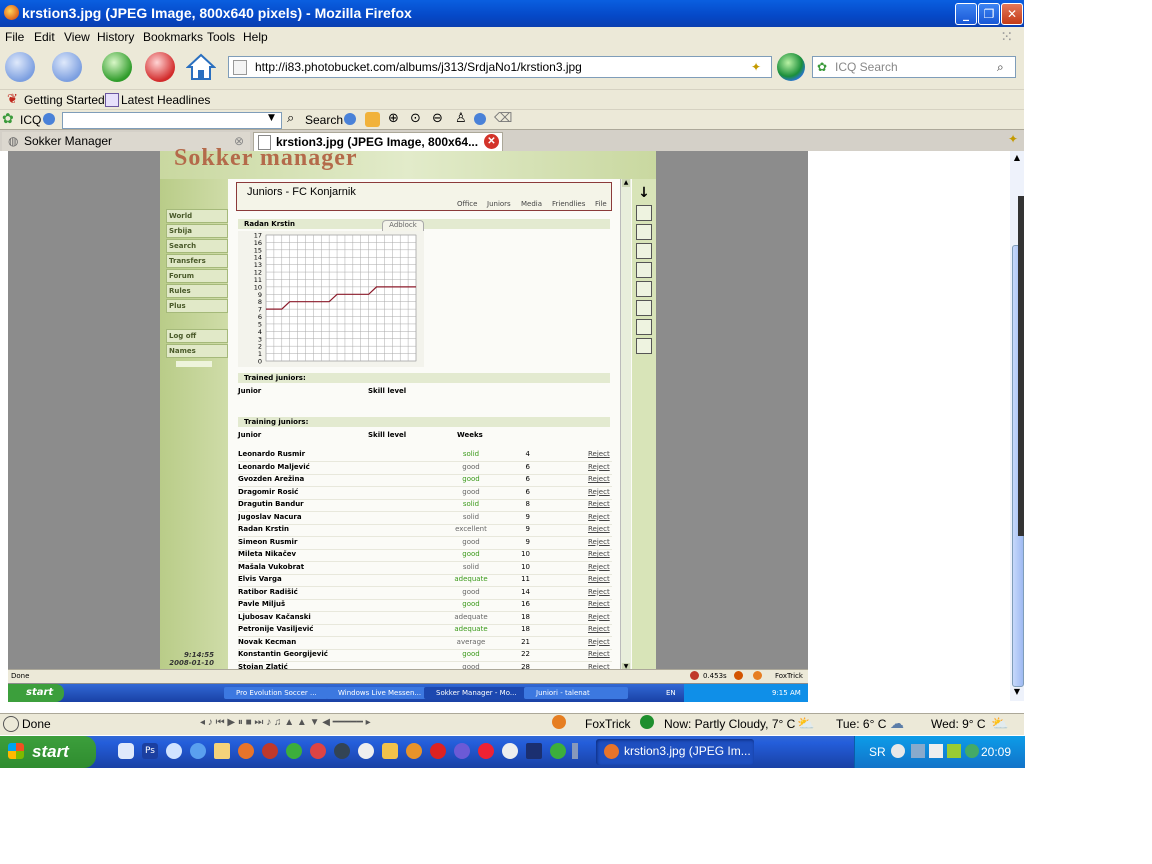 The image size is (1152, 864). What do you see at coordinates (372, 119) in the screenshot?
I see `icq-people-icon` at bounding box center [372, 119].